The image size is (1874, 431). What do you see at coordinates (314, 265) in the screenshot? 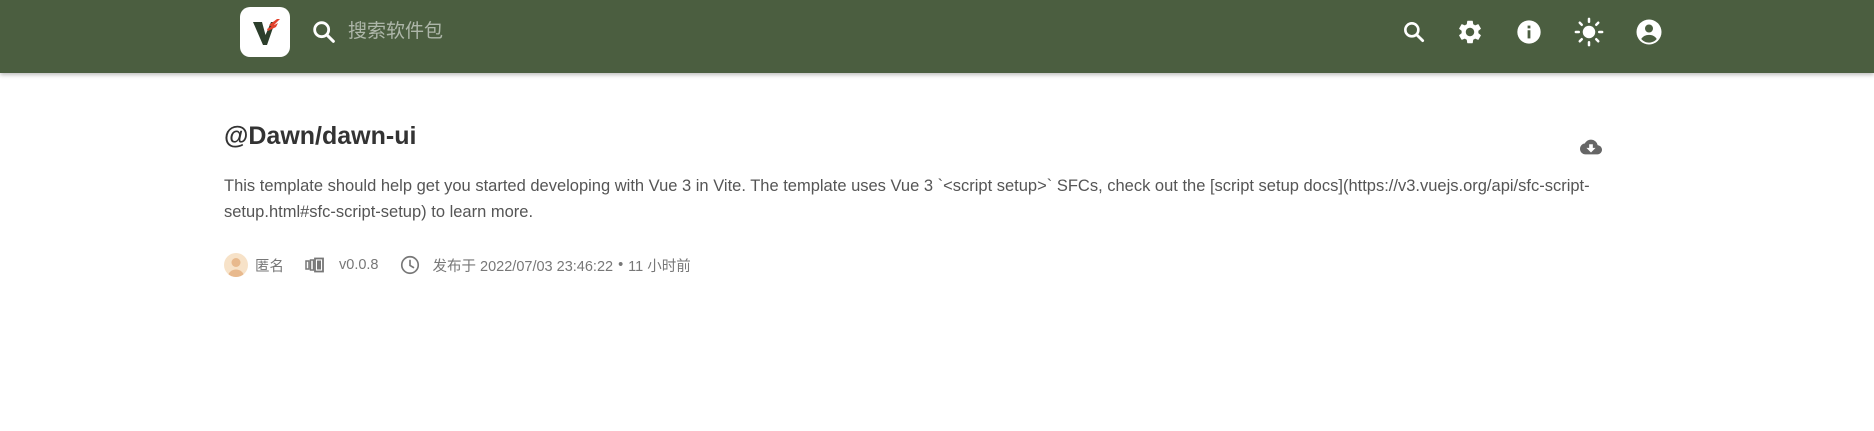
I see `version-icon` at bounding box center [314, 265].